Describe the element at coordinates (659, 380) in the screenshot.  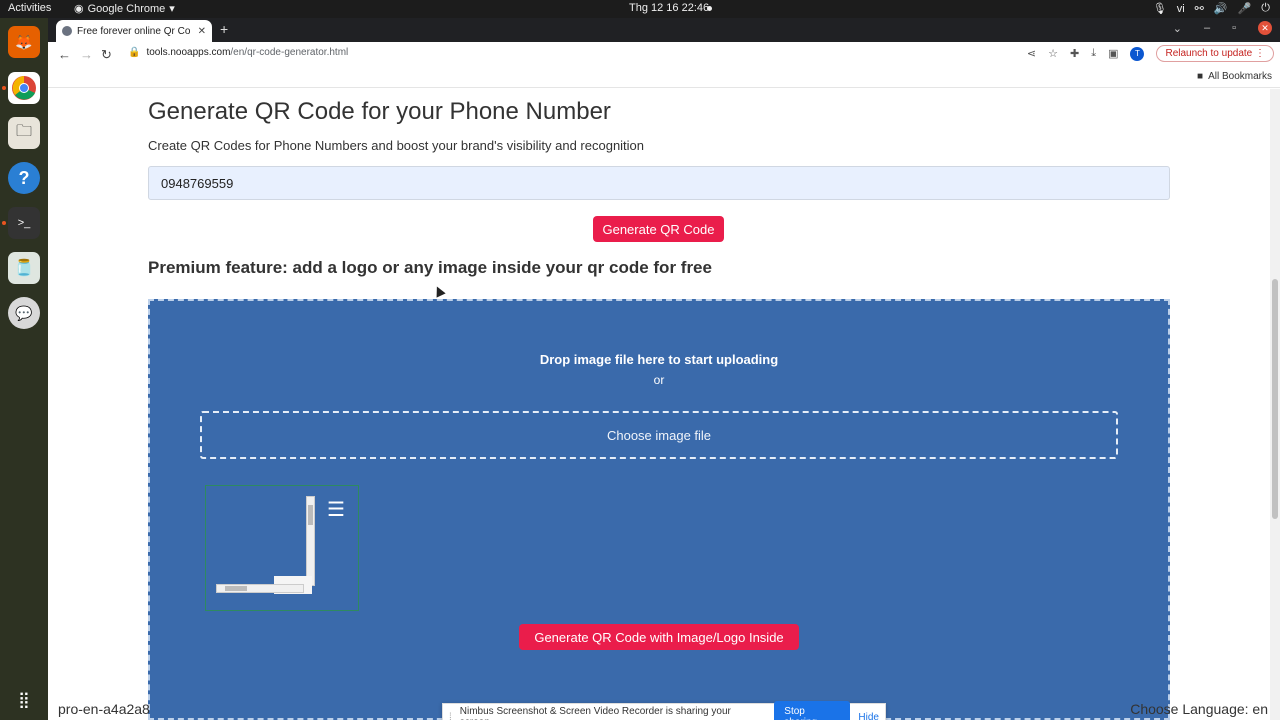
I see `dropzone-or: or` at that location.